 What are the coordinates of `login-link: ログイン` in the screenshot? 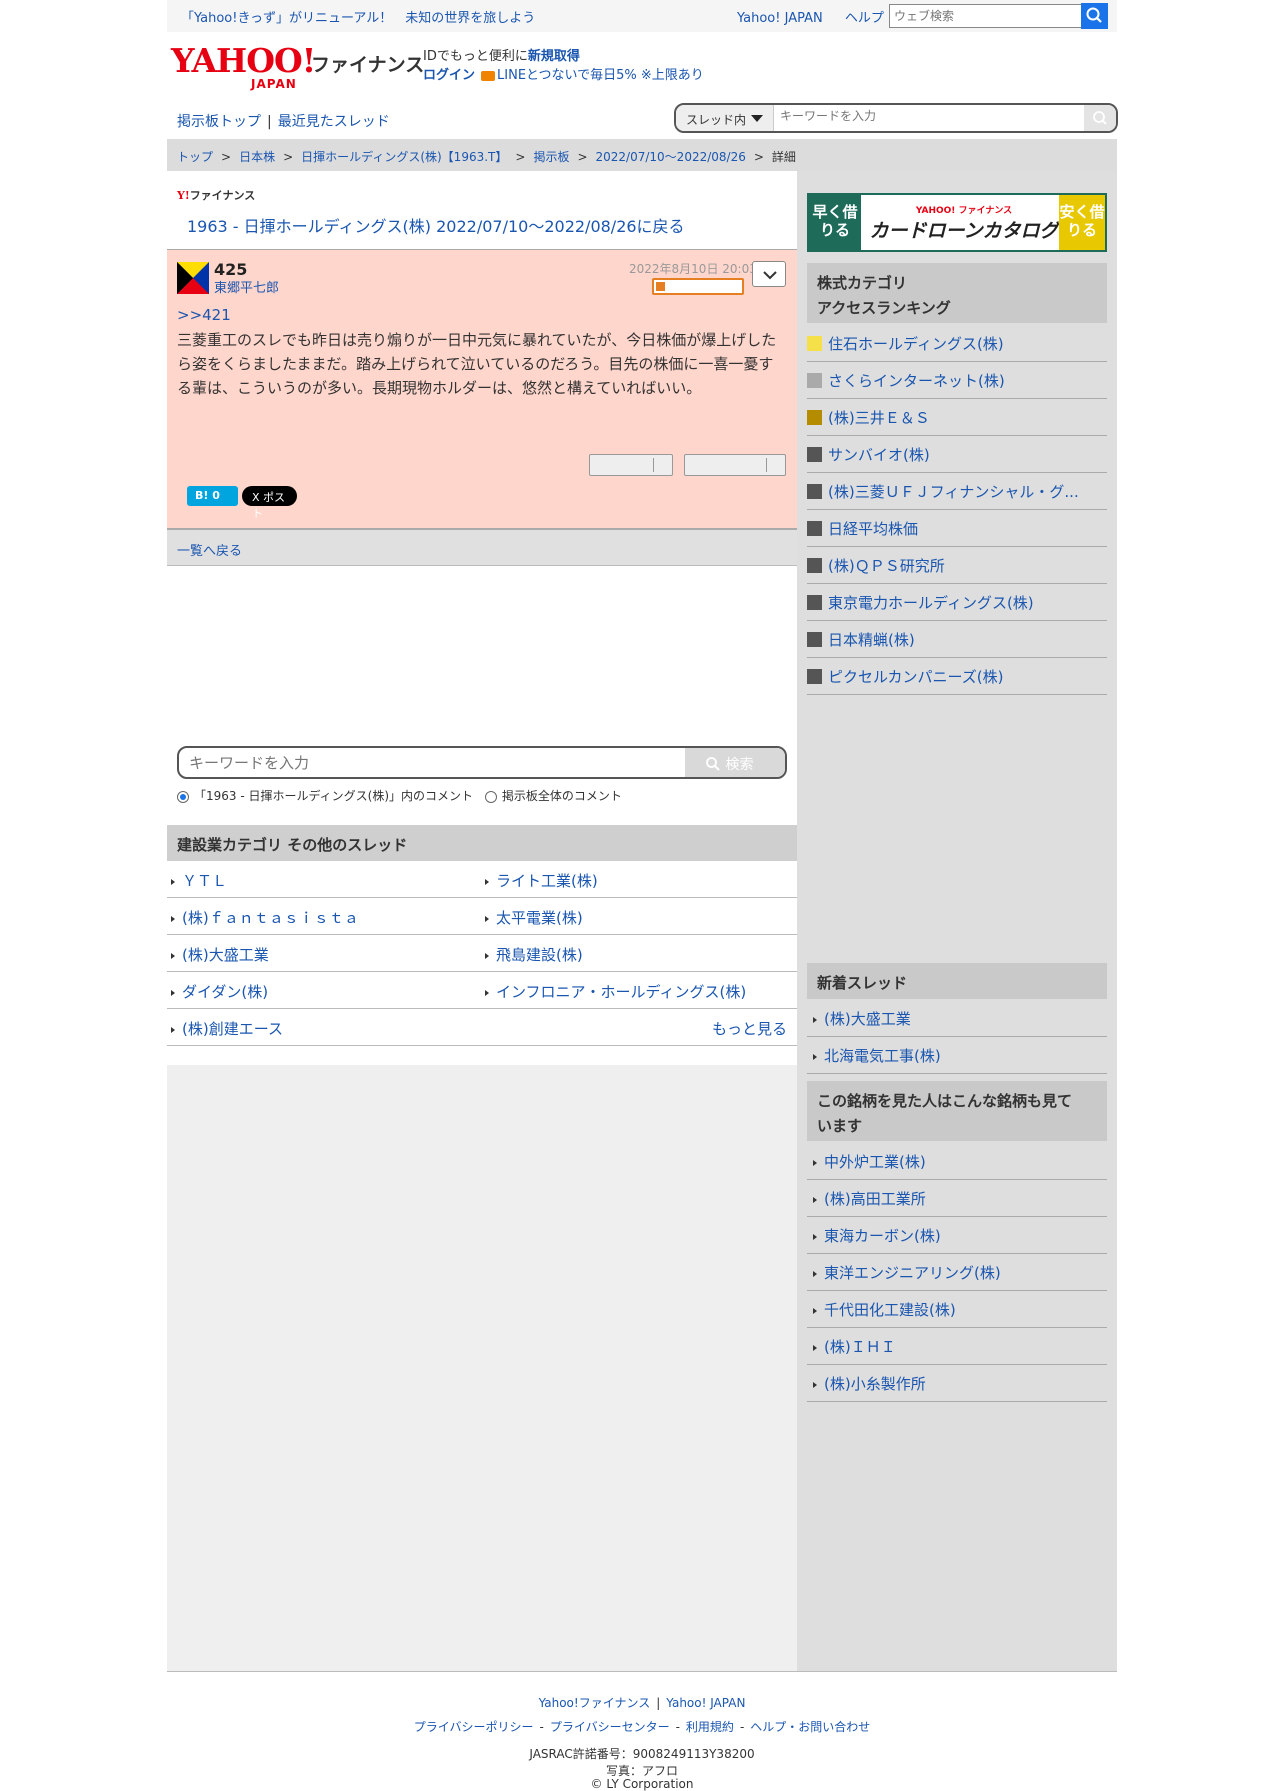 It's located at (449, 75).